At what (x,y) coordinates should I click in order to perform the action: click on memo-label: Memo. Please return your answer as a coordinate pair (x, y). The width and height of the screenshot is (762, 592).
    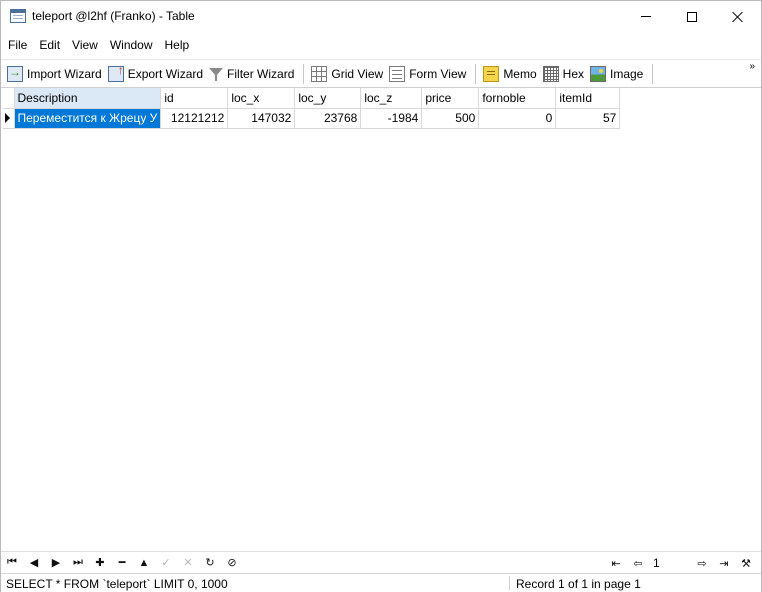
    Looking at the image, I should click on (520, 73).